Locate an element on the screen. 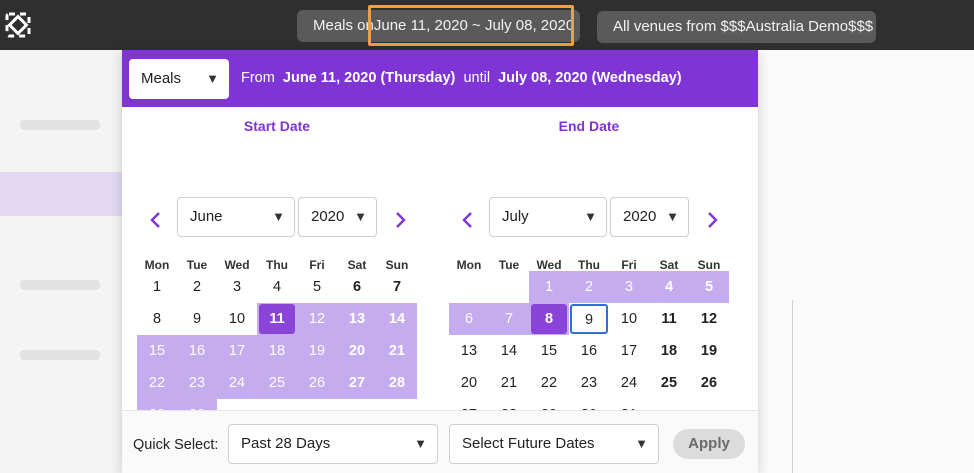 This screenshot has height=473, width=974. day-number: 10 is located at coordinates (629, 319).